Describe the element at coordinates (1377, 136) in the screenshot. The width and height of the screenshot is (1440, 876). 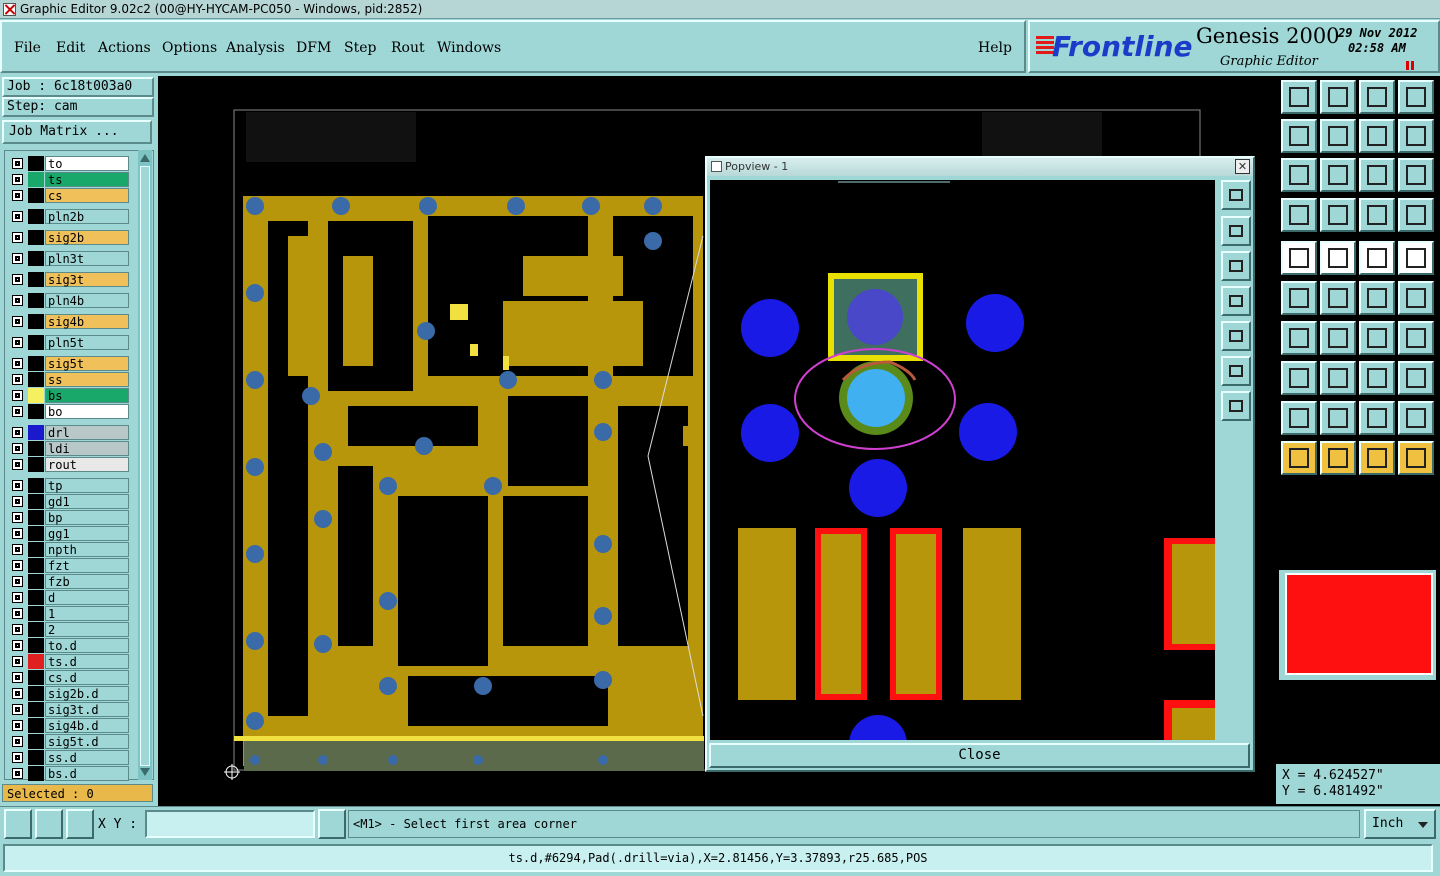
I see `undo-view-button` at that location.